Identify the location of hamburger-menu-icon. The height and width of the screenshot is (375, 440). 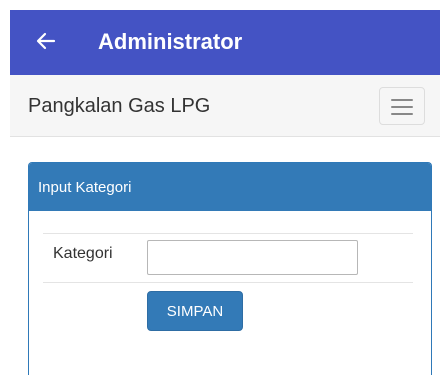
(402, 106).